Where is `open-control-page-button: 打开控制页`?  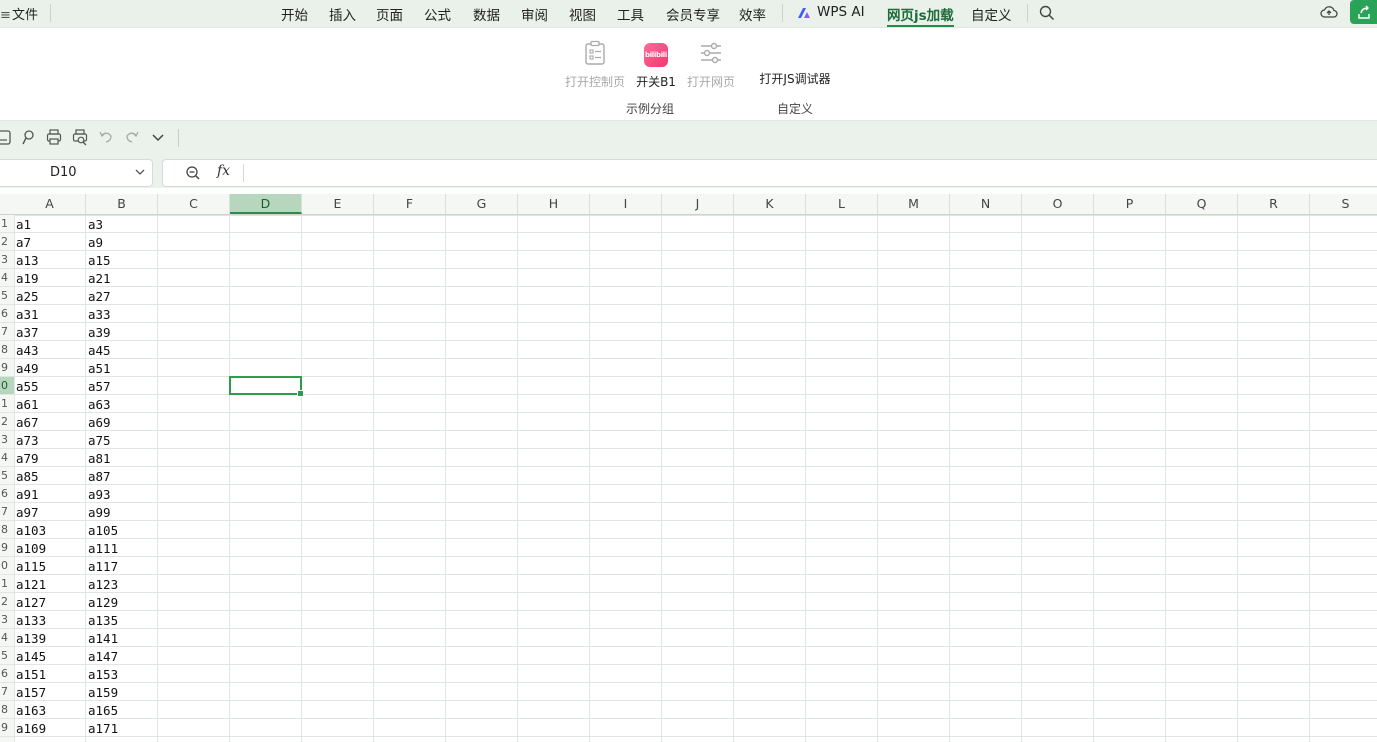 open-control-page-button: 打开控制页 is located at coordinates (595, 65).